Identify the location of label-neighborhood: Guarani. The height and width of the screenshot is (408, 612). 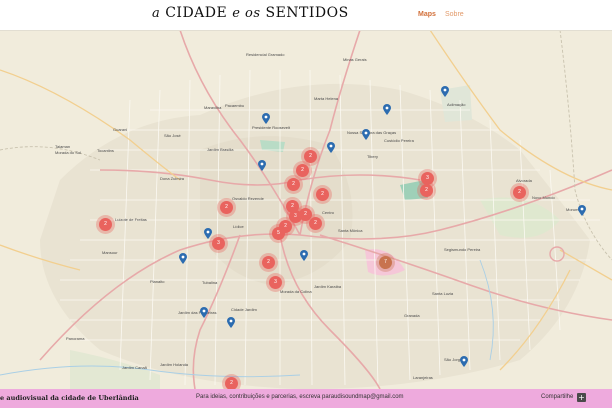
(120, 129).